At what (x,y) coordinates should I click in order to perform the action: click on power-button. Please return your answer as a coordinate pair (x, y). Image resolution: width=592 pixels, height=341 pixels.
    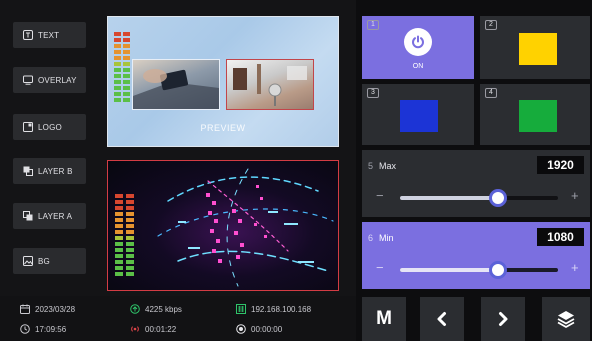
    Looking at the image, I should click on (418, 42).